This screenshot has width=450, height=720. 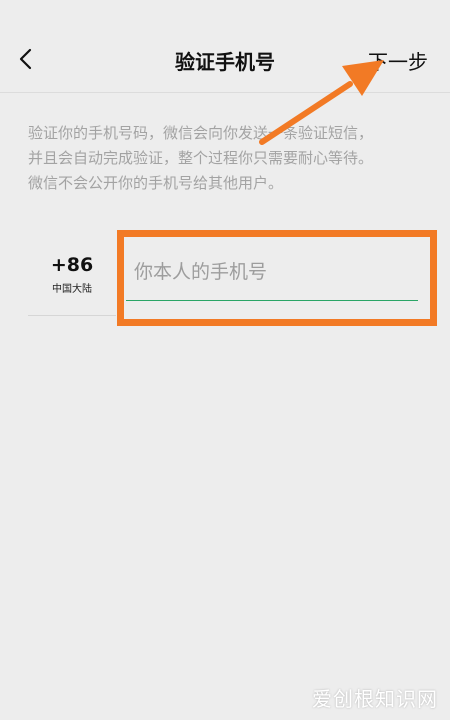 I want to click on phone-number-input, so click(x=274, y=272).